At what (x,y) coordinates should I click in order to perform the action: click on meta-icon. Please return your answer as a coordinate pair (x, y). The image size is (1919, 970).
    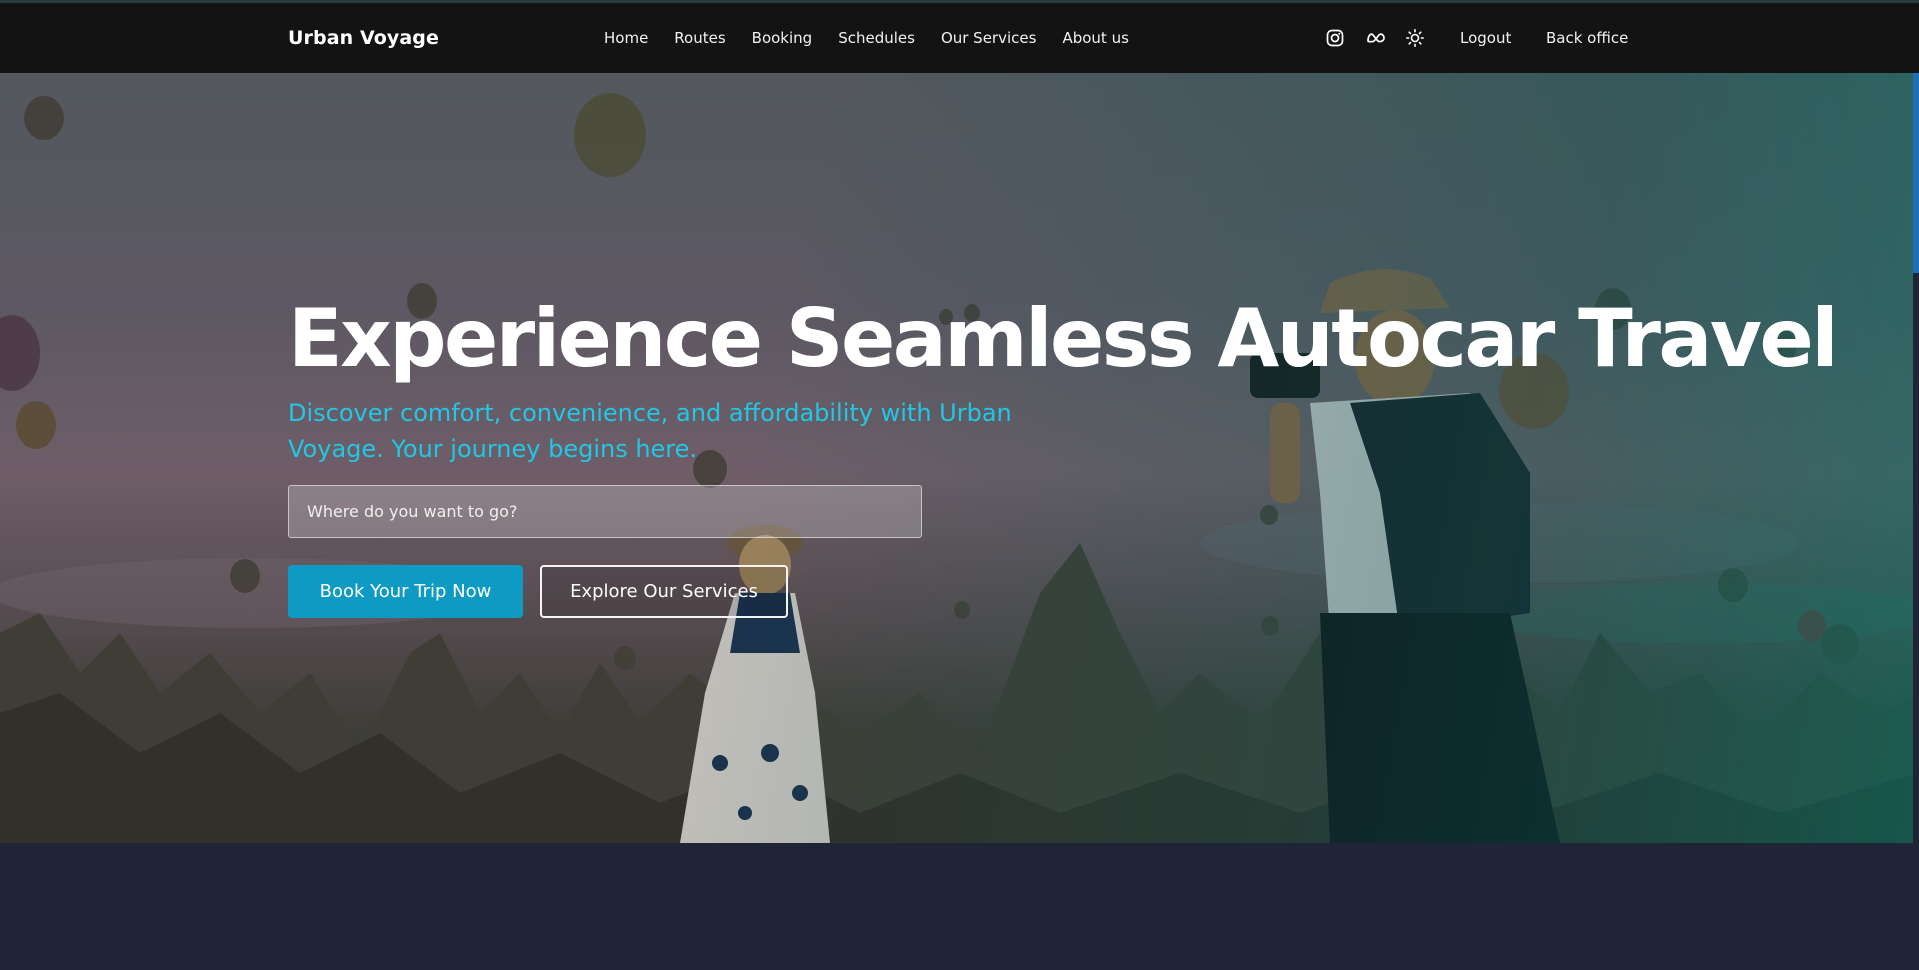
    Looking at the image, I should click on (1375, 38).